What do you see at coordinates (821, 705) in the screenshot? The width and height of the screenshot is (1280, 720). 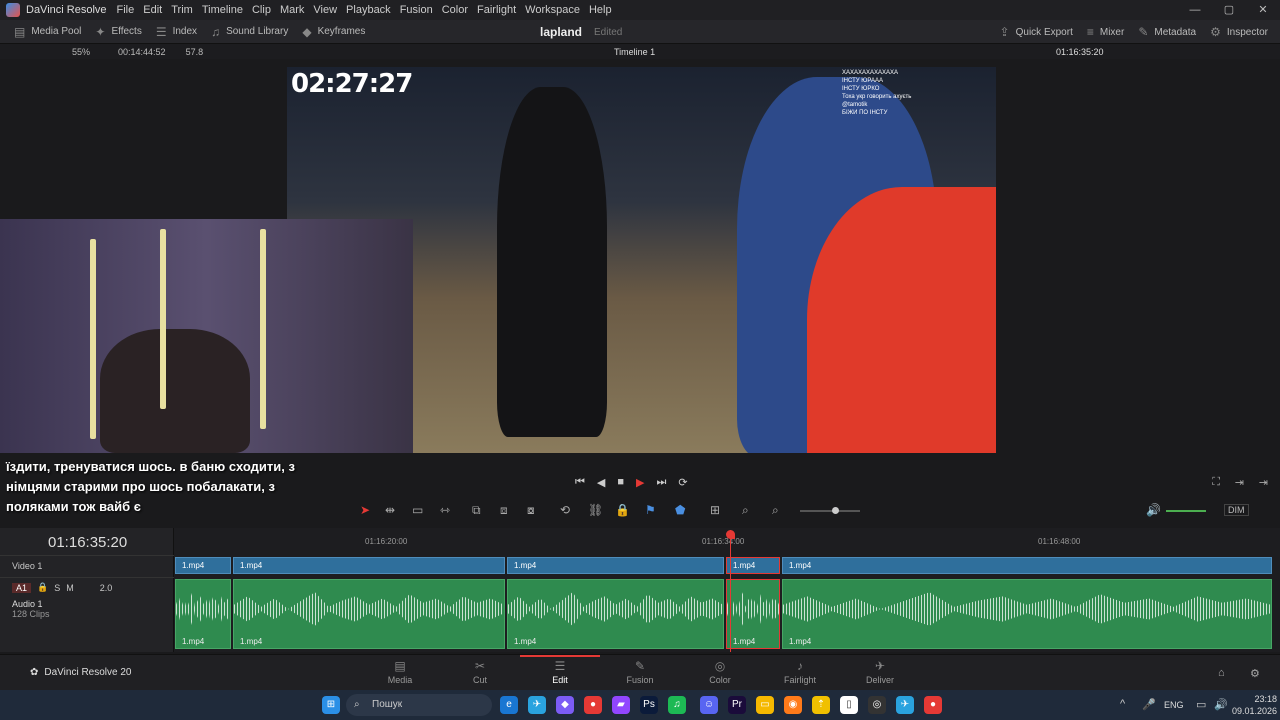 I see `app-icon: ⇡` at bounding box center [821, 705].